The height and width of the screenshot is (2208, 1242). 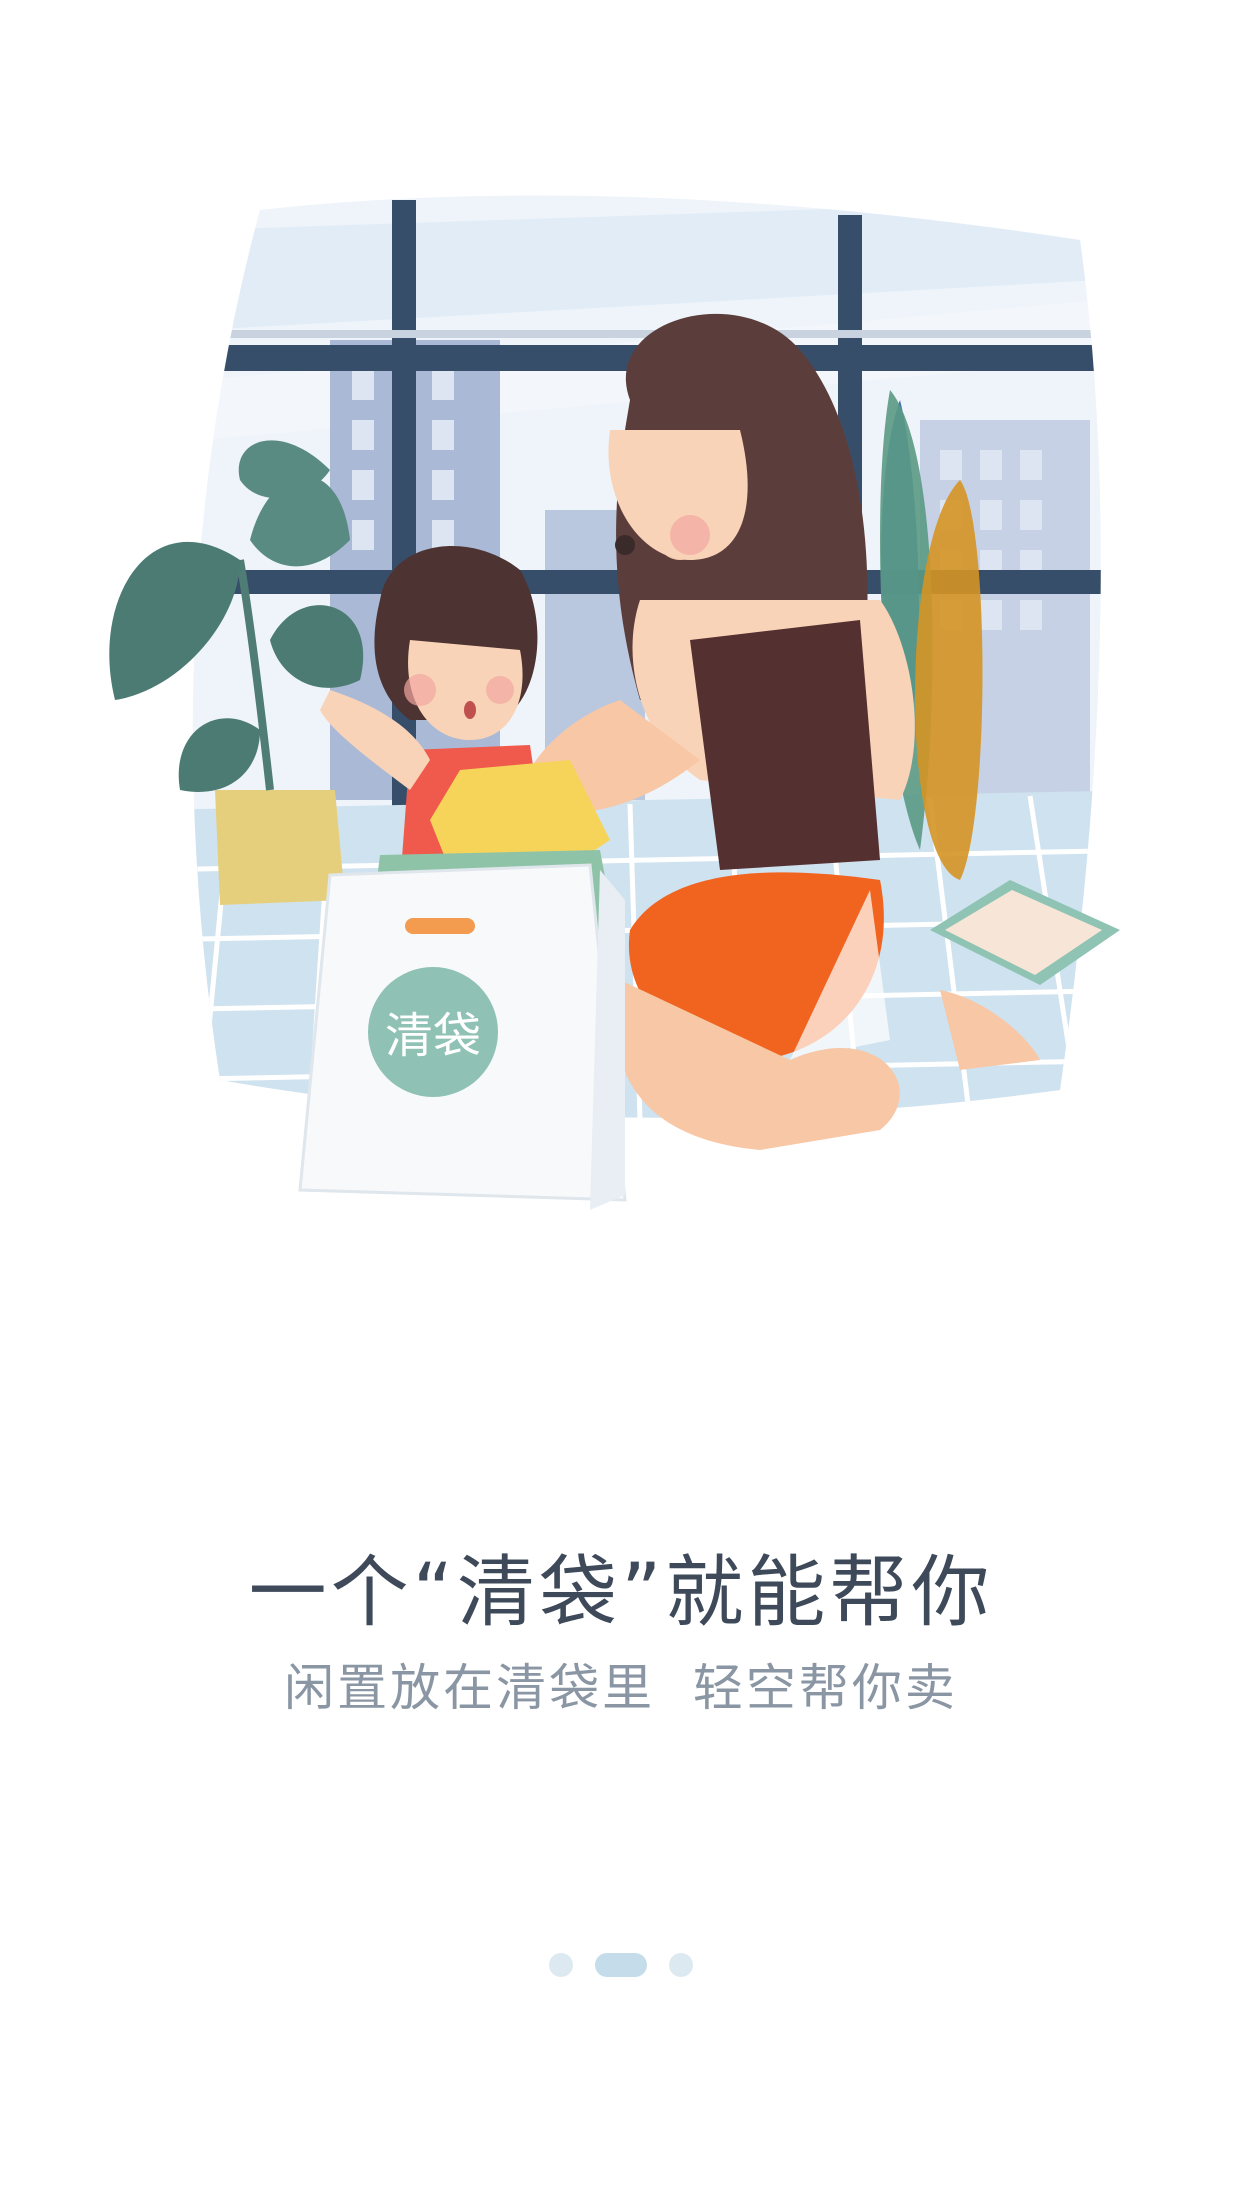 I want to click on onboarding-headline: 一个“清袋”就能帮你, so click(x=621, y=1593).